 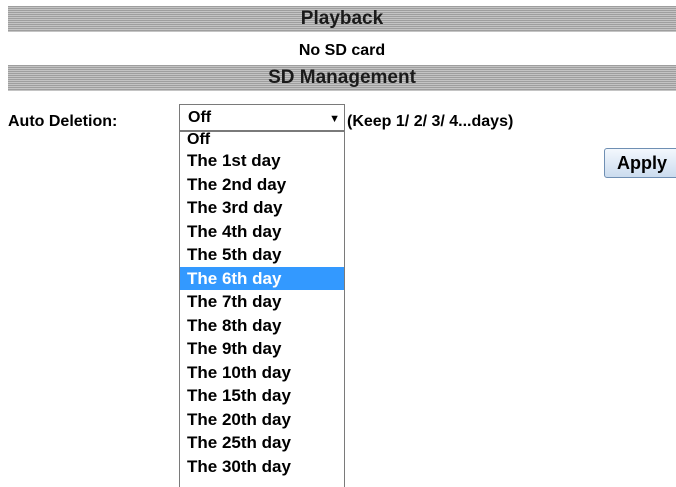 I want to click on sd-management-header: SD Management, so click(x=342, y=78).